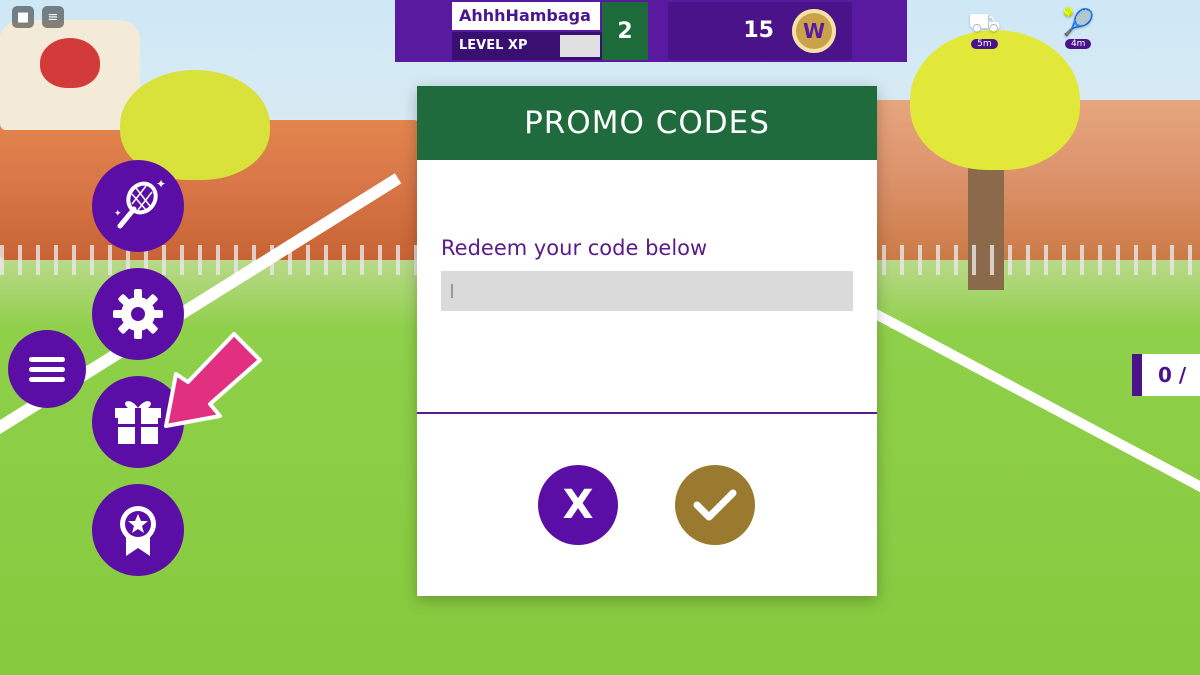  Describe the element at coordinates (140, 203) in the screenshot. I see `tennis-racket-icon: ✦ ✦` at that location.